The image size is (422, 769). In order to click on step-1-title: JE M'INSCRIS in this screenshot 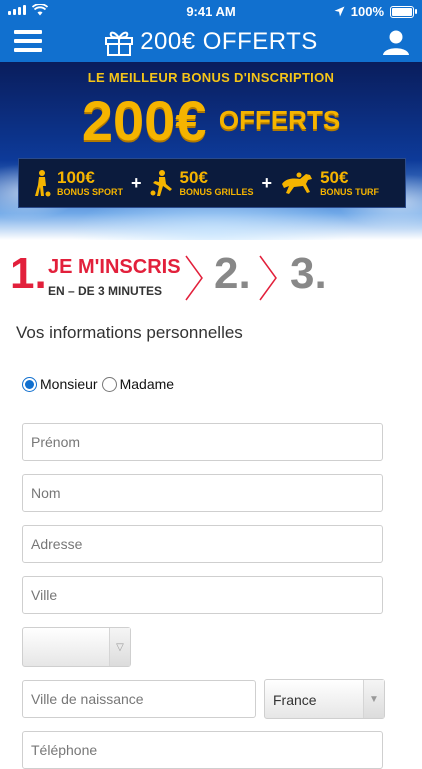, I will do `click(114, 267)`.